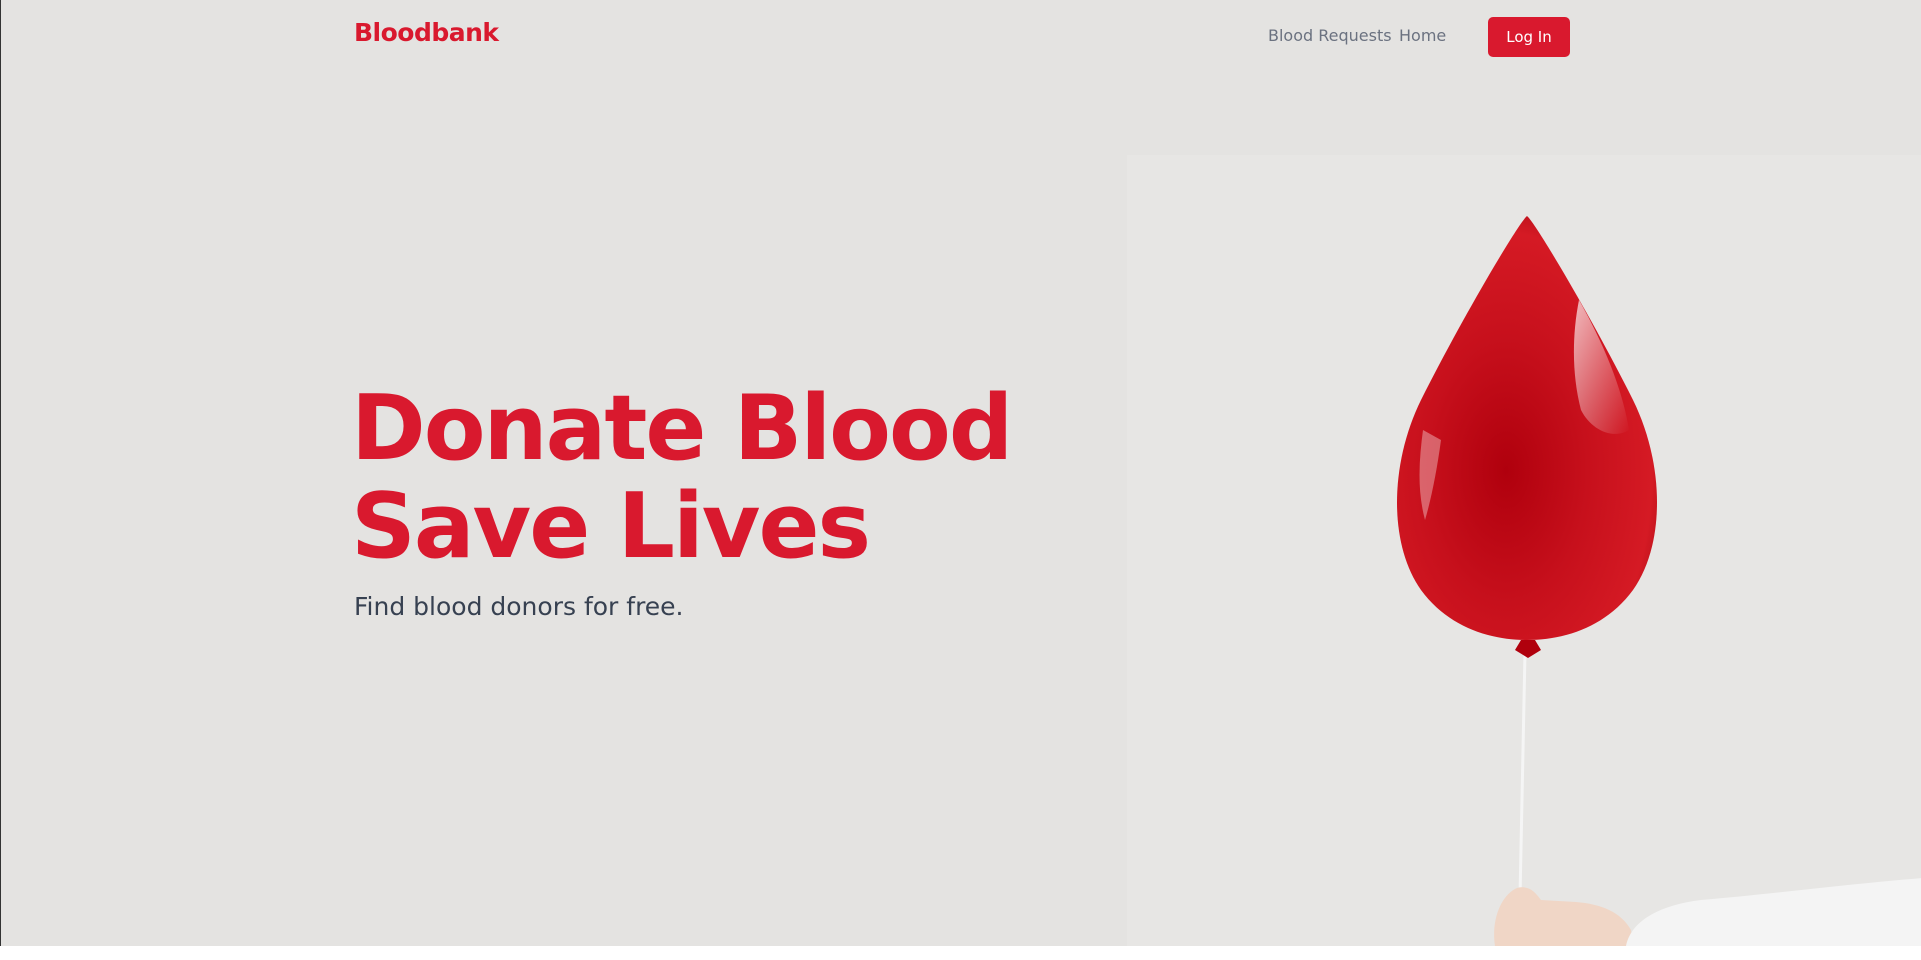  I want to click on brand-logo: Bloodbank, so click(426, 32).